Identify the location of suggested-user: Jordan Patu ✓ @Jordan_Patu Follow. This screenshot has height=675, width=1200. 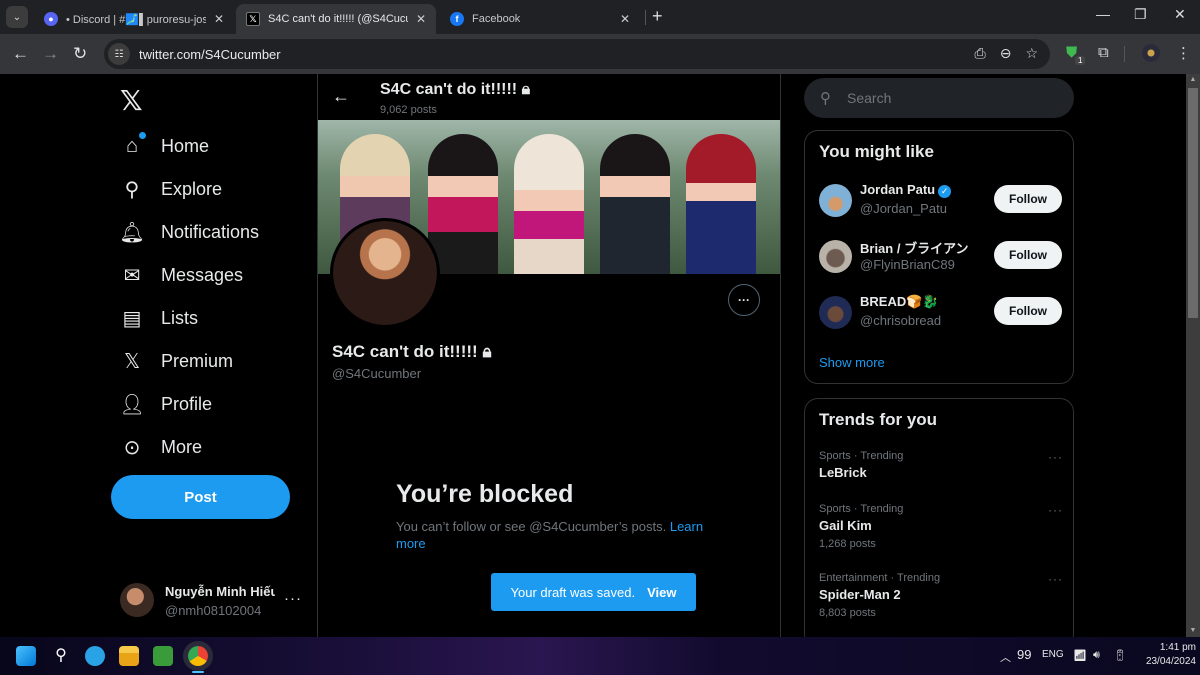
(941, 202).